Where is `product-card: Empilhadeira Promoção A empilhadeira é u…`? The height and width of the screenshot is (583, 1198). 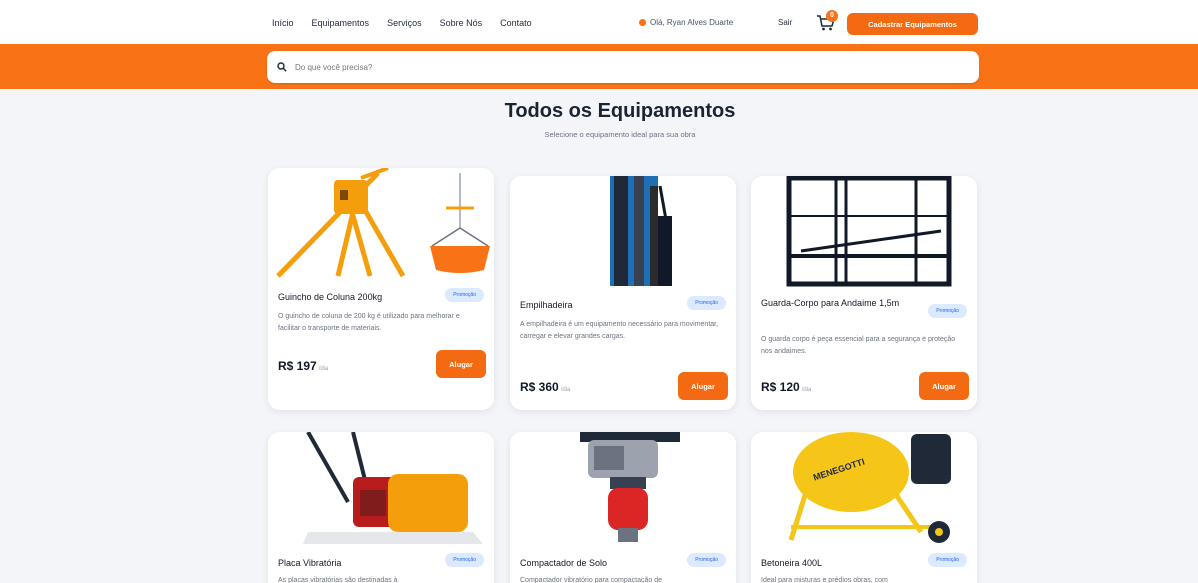
product-card: Empilhadeira Promoção A empilhadeira é u… is located at coordinates (623, 293).